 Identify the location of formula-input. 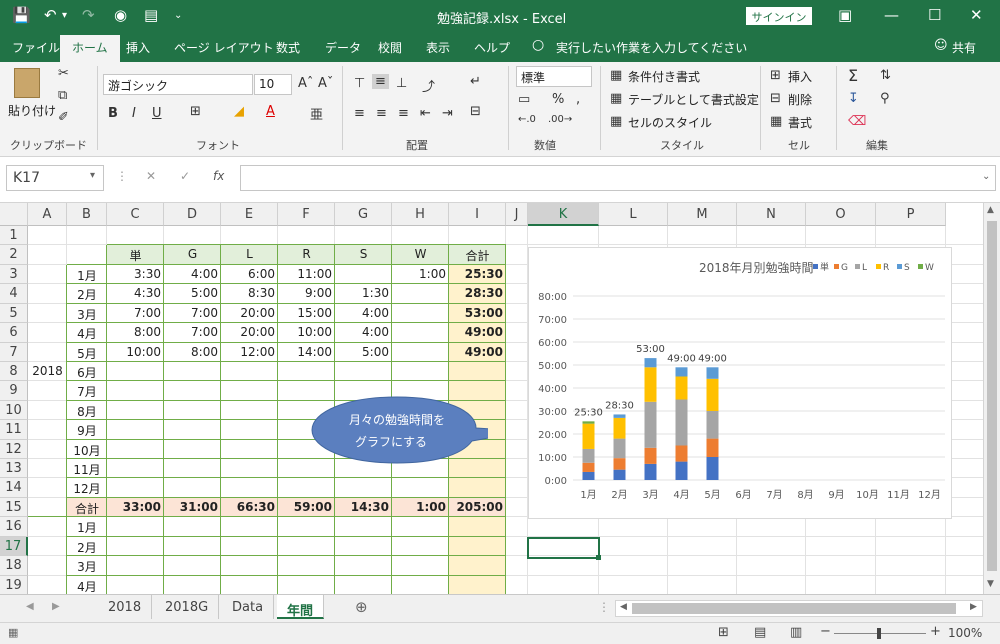
(618, 178).